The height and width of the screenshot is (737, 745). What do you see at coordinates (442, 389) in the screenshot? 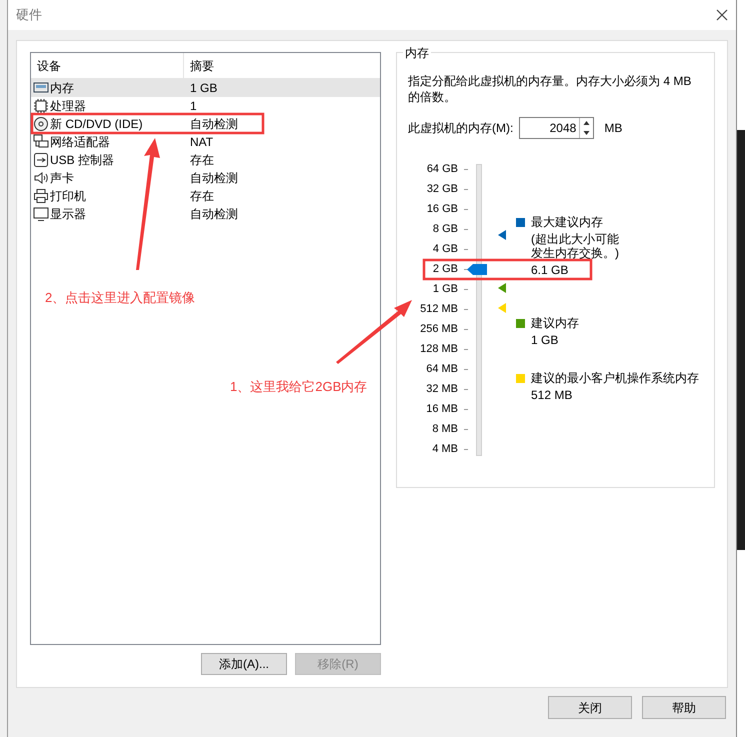
I see `scale-label: 32 MB` at bounding box center [442, 389].